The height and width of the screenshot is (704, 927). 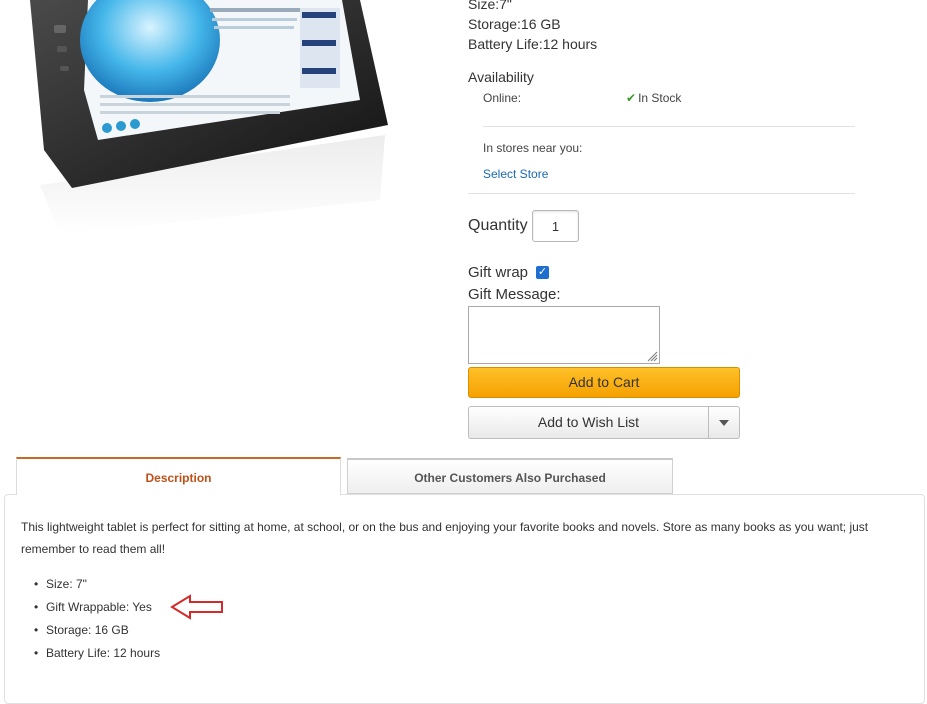 I want to click on gift-message-textarea, so click(x=564, y=335).